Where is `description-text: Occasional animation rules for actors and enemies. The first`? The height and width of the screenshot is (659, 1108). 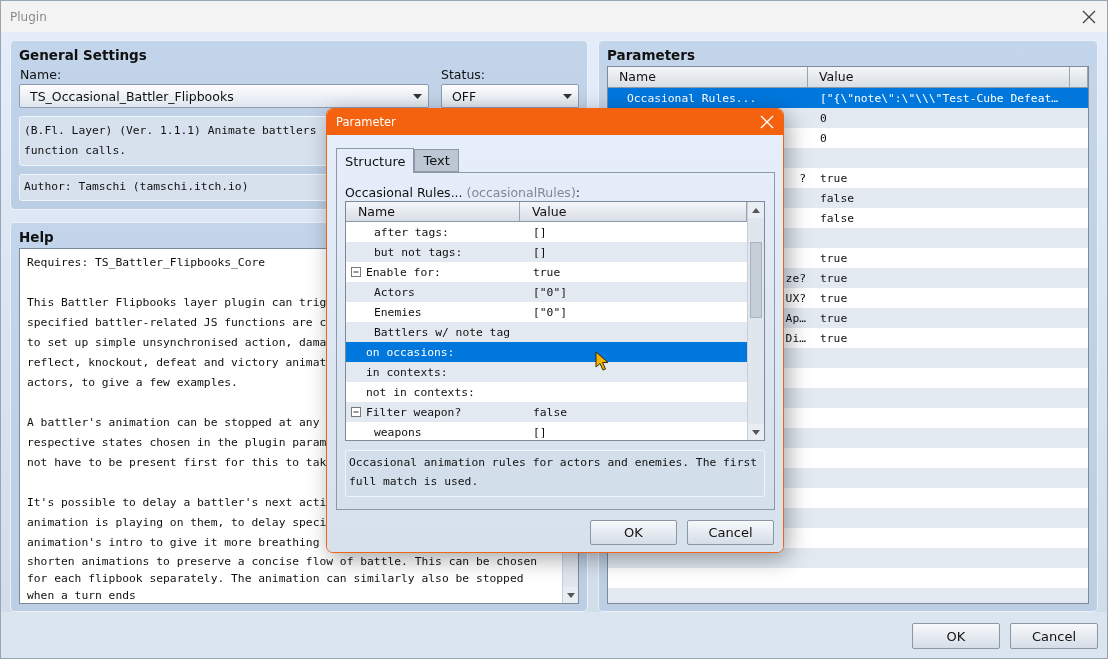
description-text: Occasional animation rules for actors and enemies. The first is located at coordinates (553, 463).